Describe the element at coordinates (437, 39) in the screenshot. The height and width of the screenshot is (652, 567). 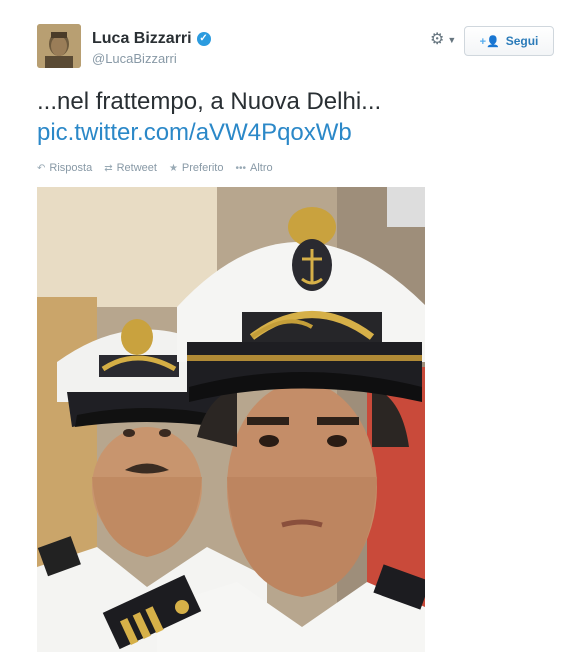
I see `gear-icon: ⚙` at that location.